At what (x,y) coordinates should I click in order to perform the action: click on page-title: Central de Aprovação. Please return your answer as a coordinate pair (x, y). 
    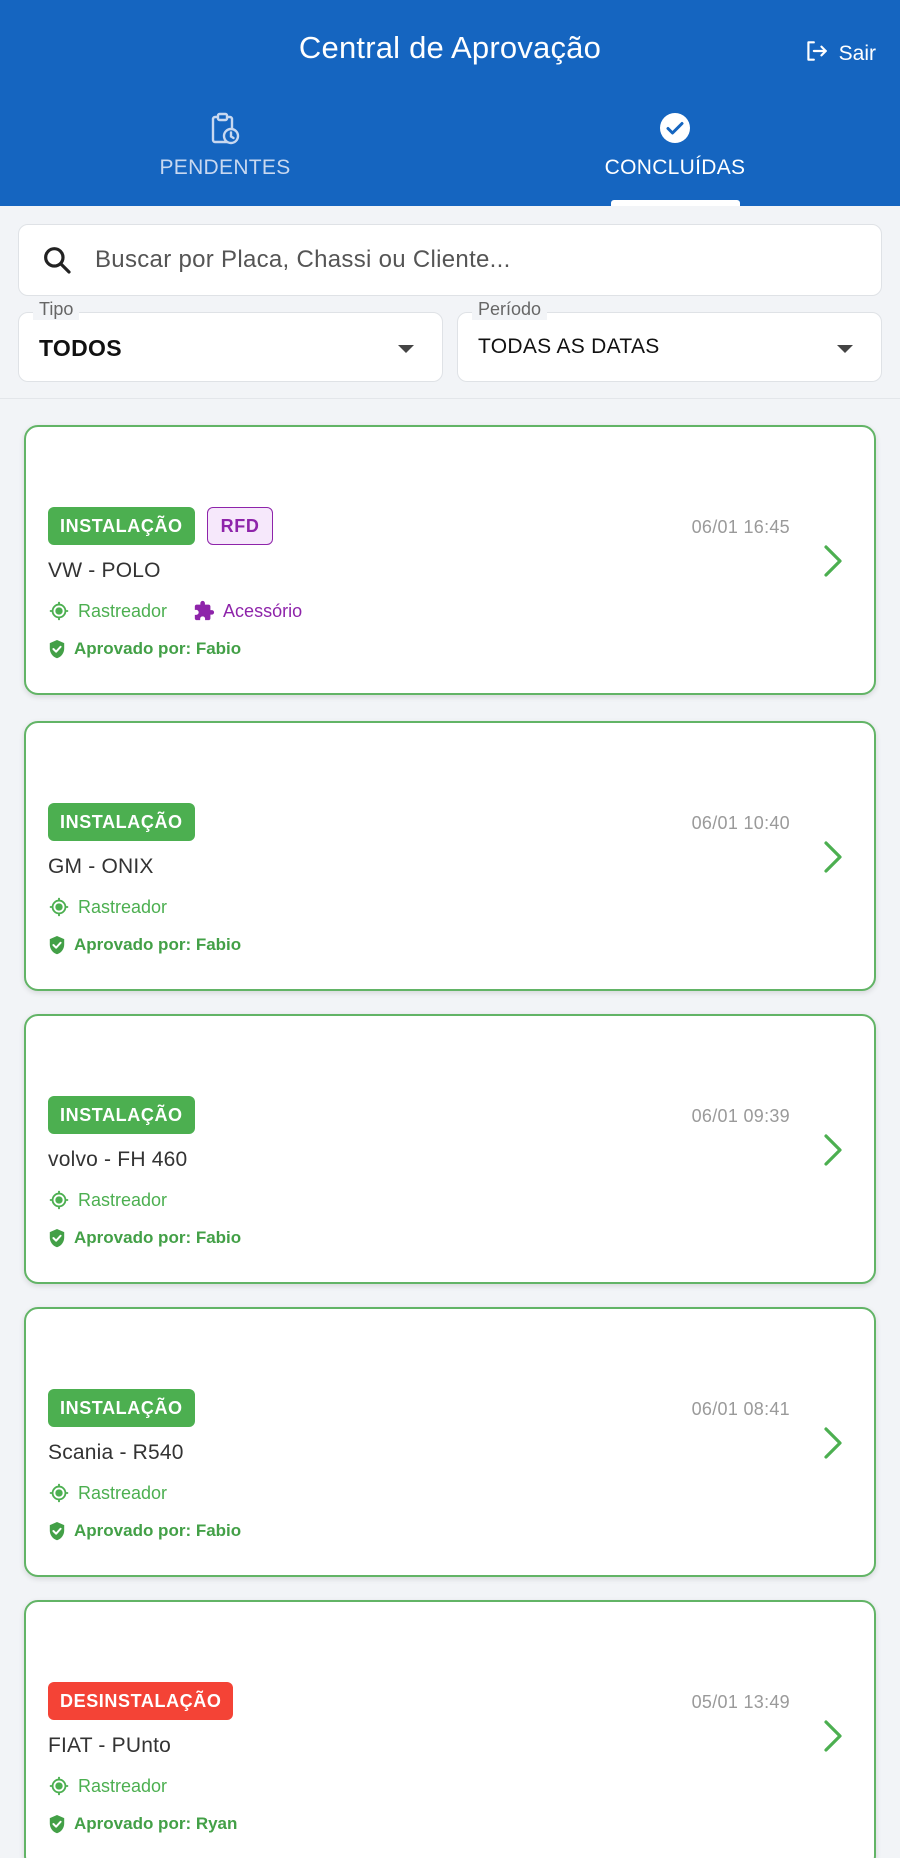
    Looking at the image, I should click on (450, 47).